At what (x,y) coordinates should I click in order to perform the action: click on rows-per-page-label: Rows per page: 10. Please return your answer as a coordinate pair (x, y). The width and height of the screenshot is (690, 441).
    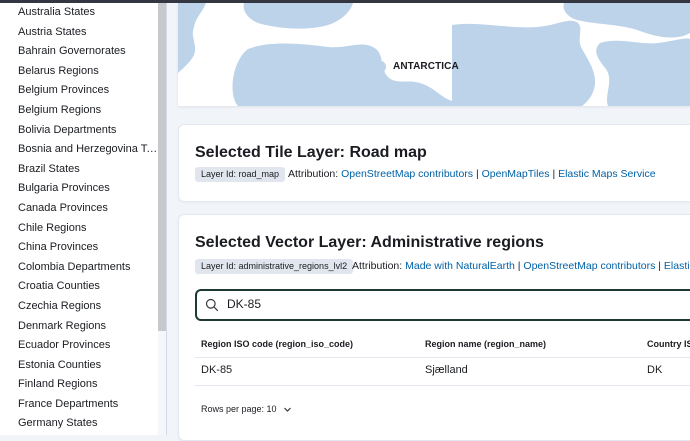
    Looking at the image, I should click on (239, 409).